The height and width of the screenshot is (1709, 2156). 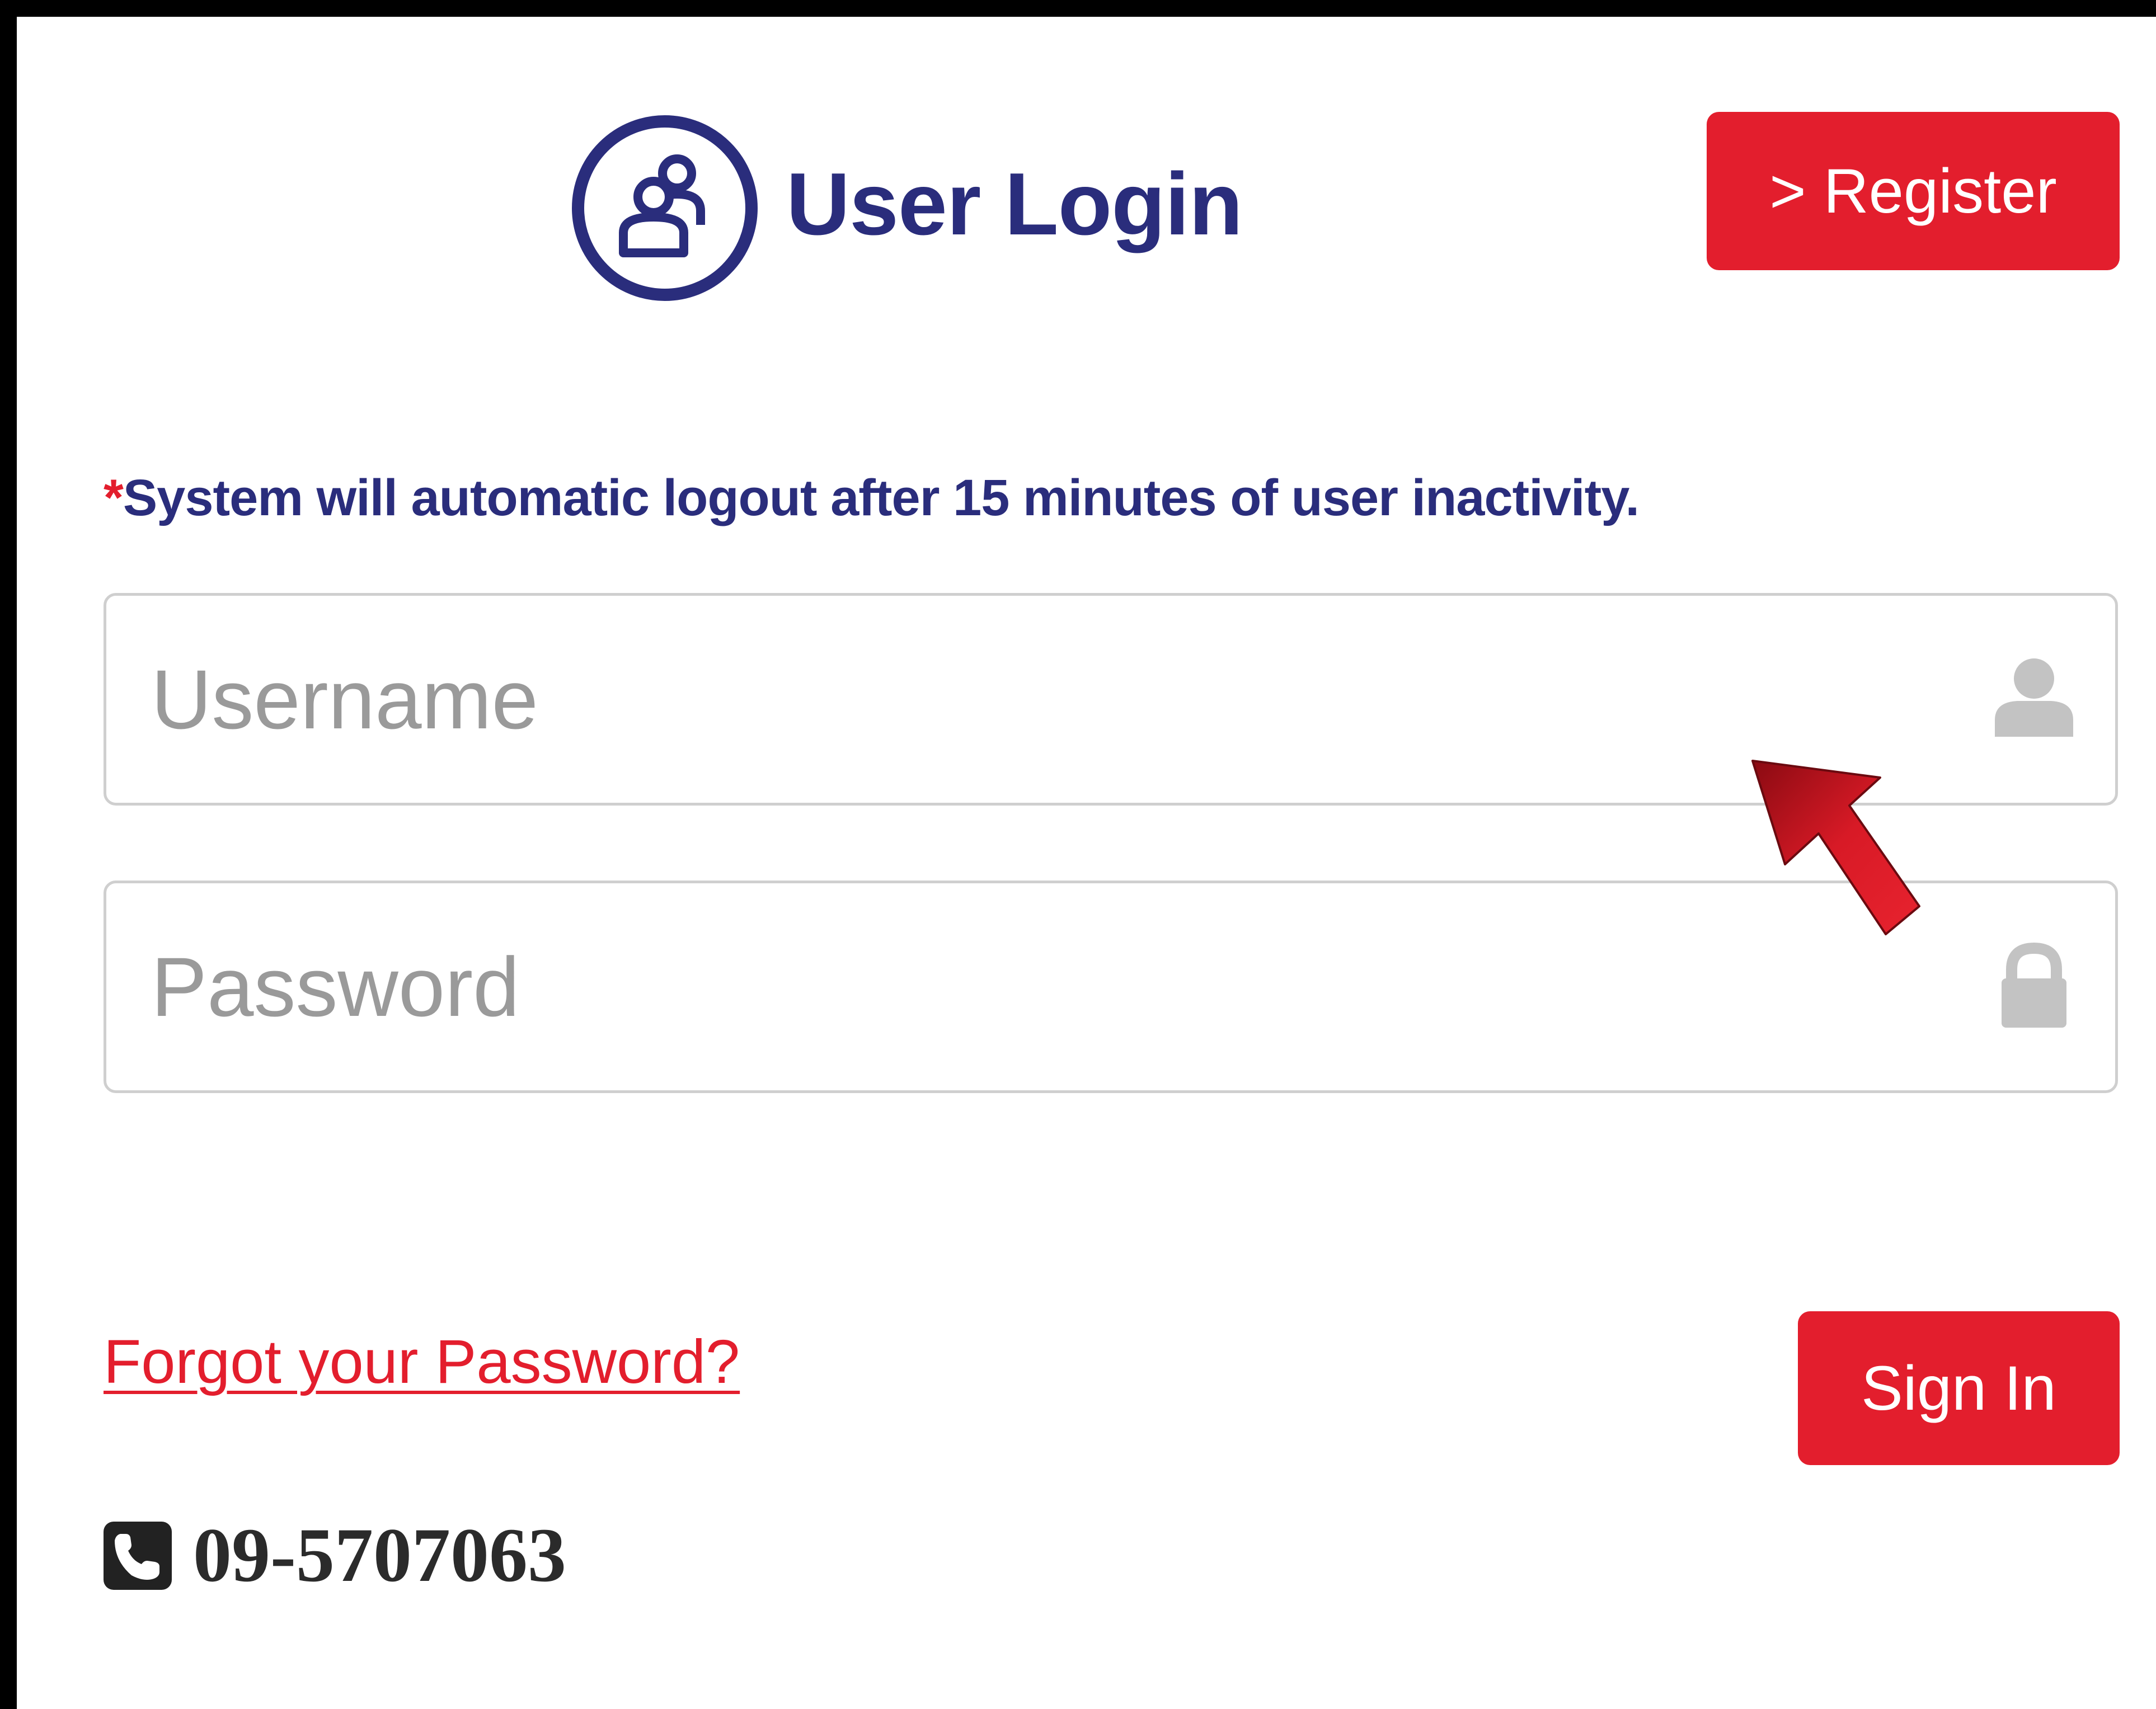 What do you see at coordinates (379, 1555) in the screenshot?
I see `phone-number: 09-5707063` at bounding box center [379, 1555].